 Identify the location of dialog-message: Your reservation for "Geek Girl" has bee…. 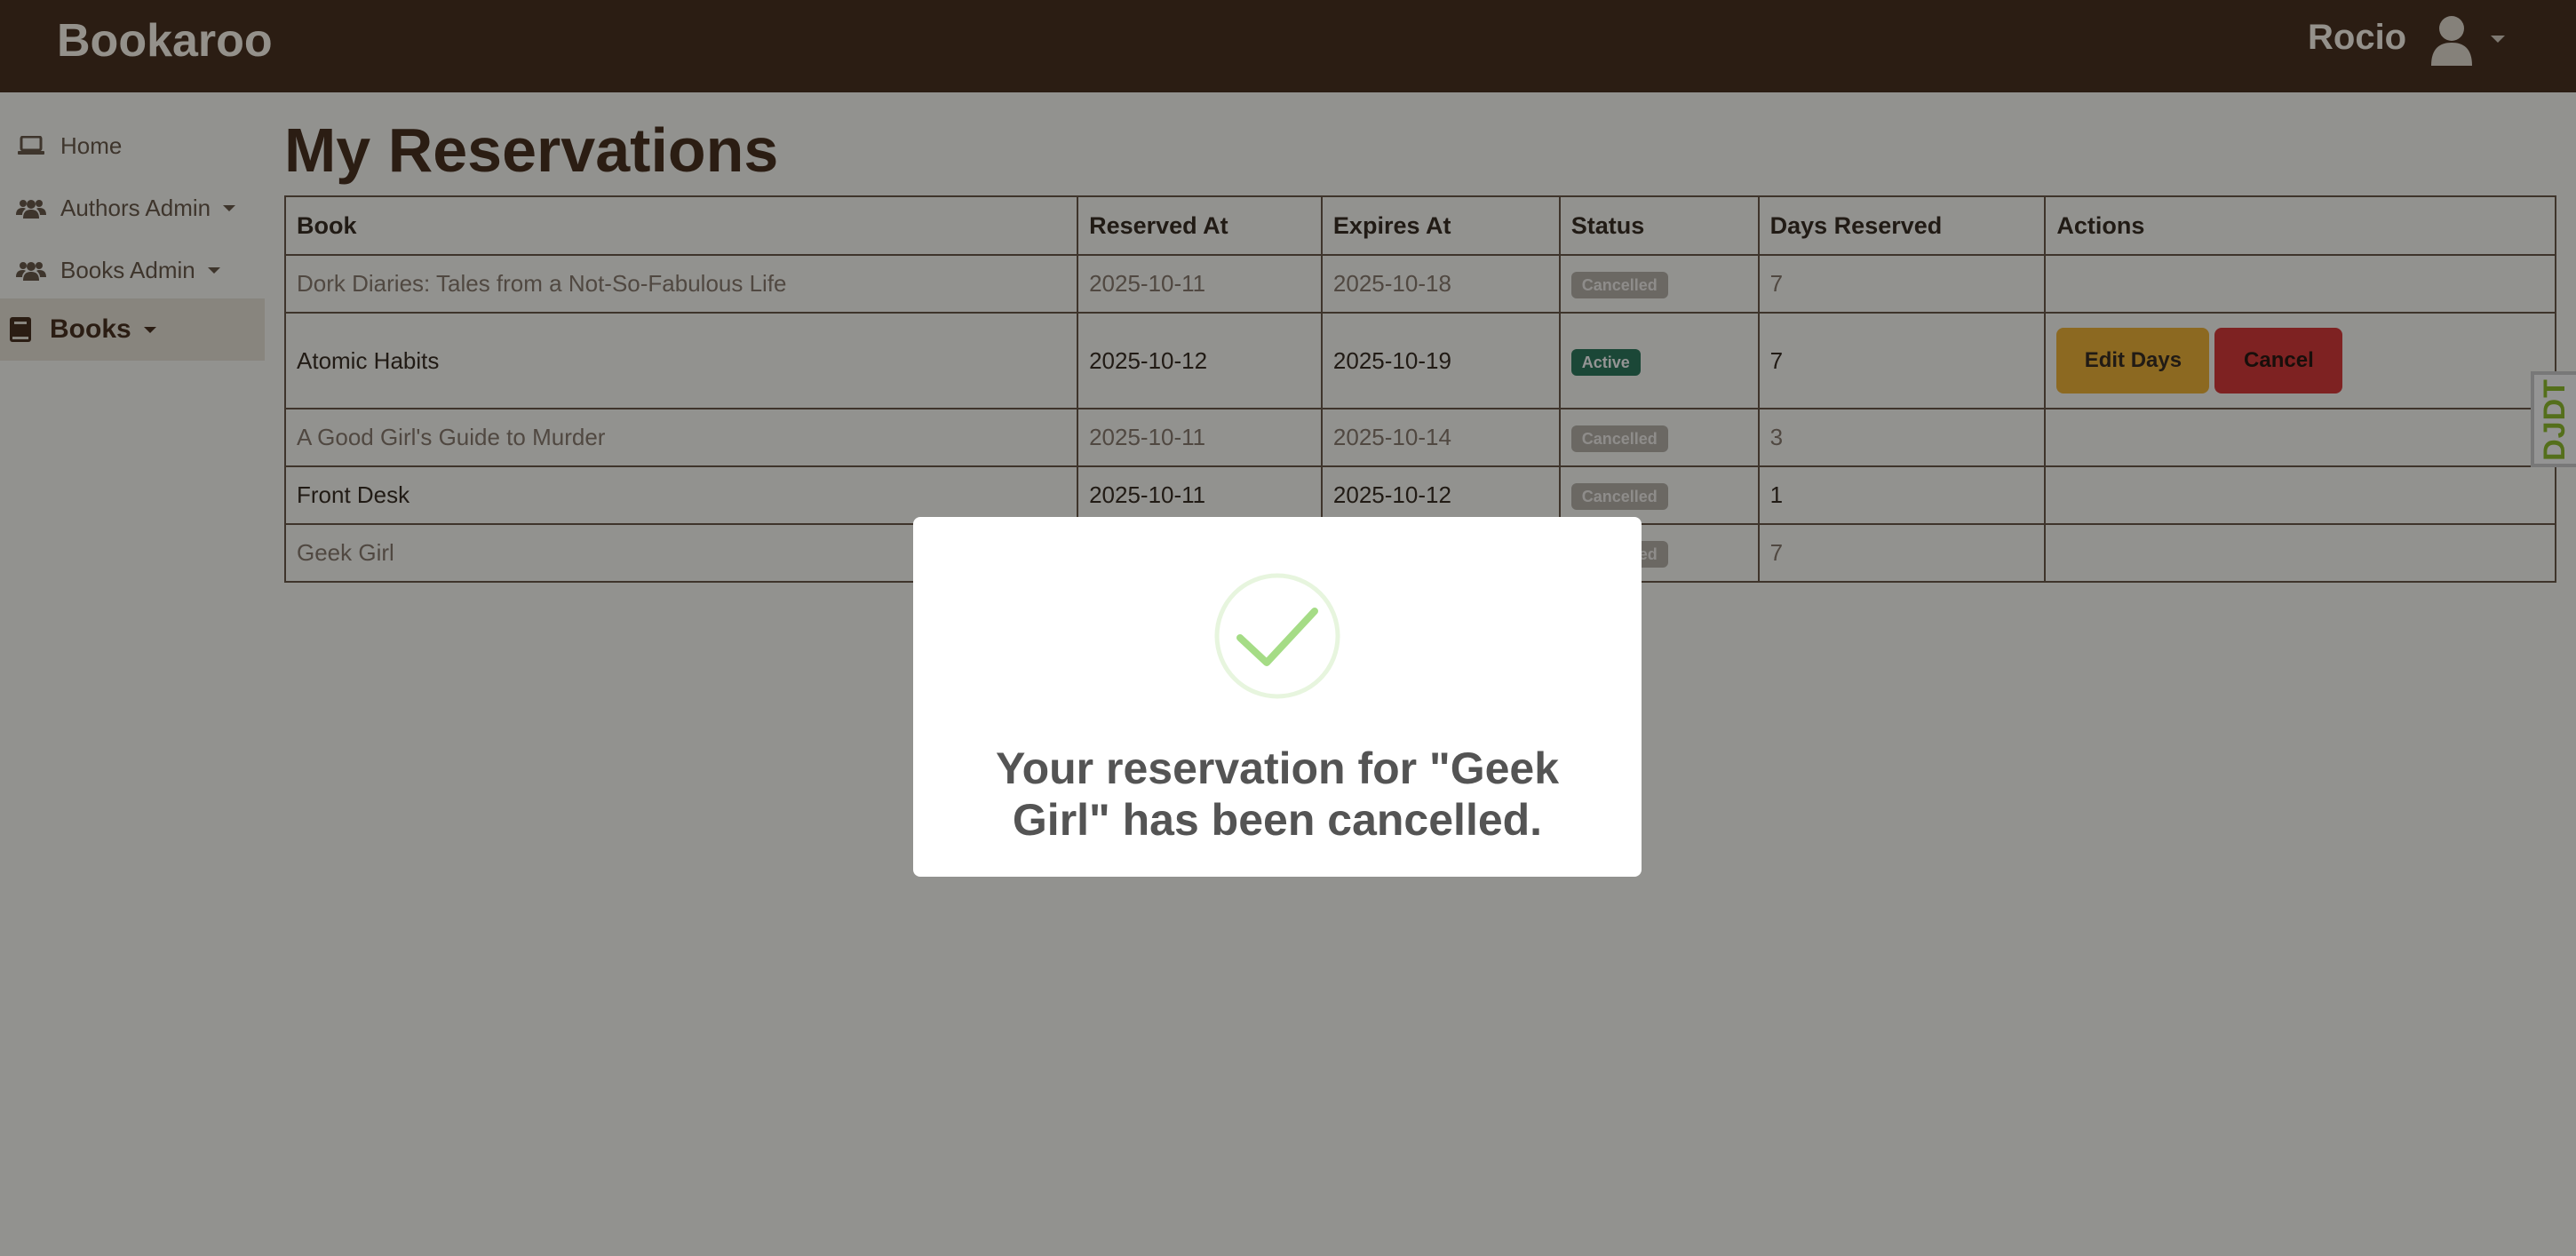
(1277, 794).